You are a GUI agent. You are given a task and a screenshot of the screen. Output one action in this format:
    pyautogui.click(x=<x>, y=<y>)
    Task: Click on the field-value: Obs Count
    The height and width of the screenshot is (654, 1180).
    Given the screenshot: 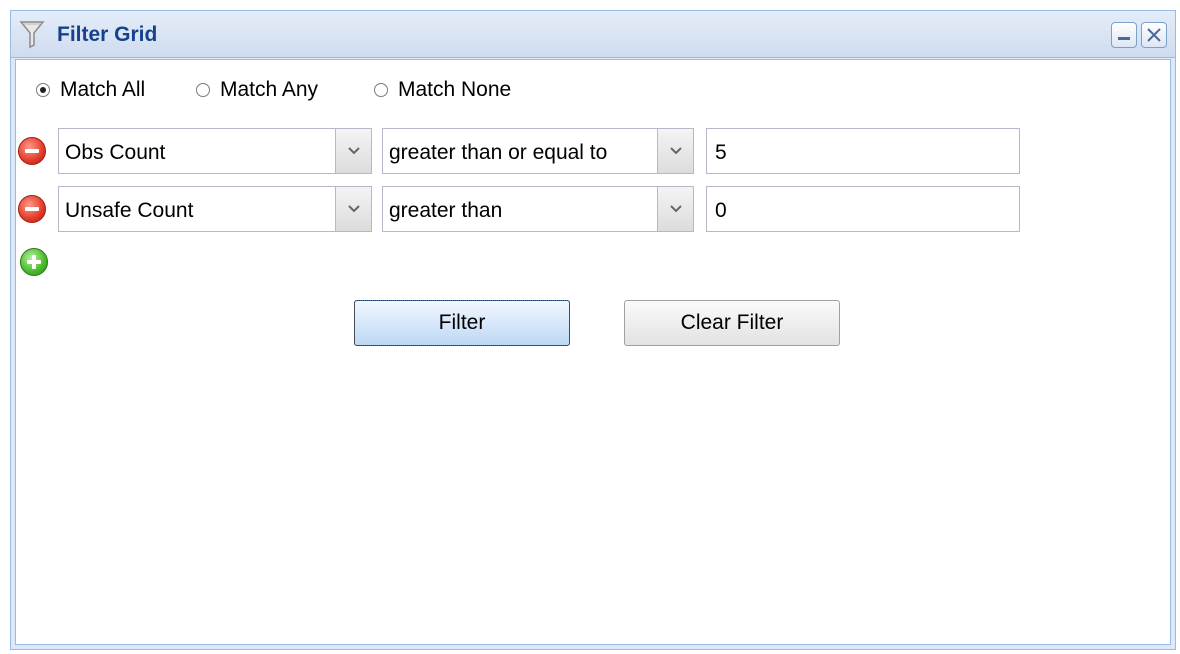 What is the action you would take?
    pyautogui.click(x=115, y=152)
    